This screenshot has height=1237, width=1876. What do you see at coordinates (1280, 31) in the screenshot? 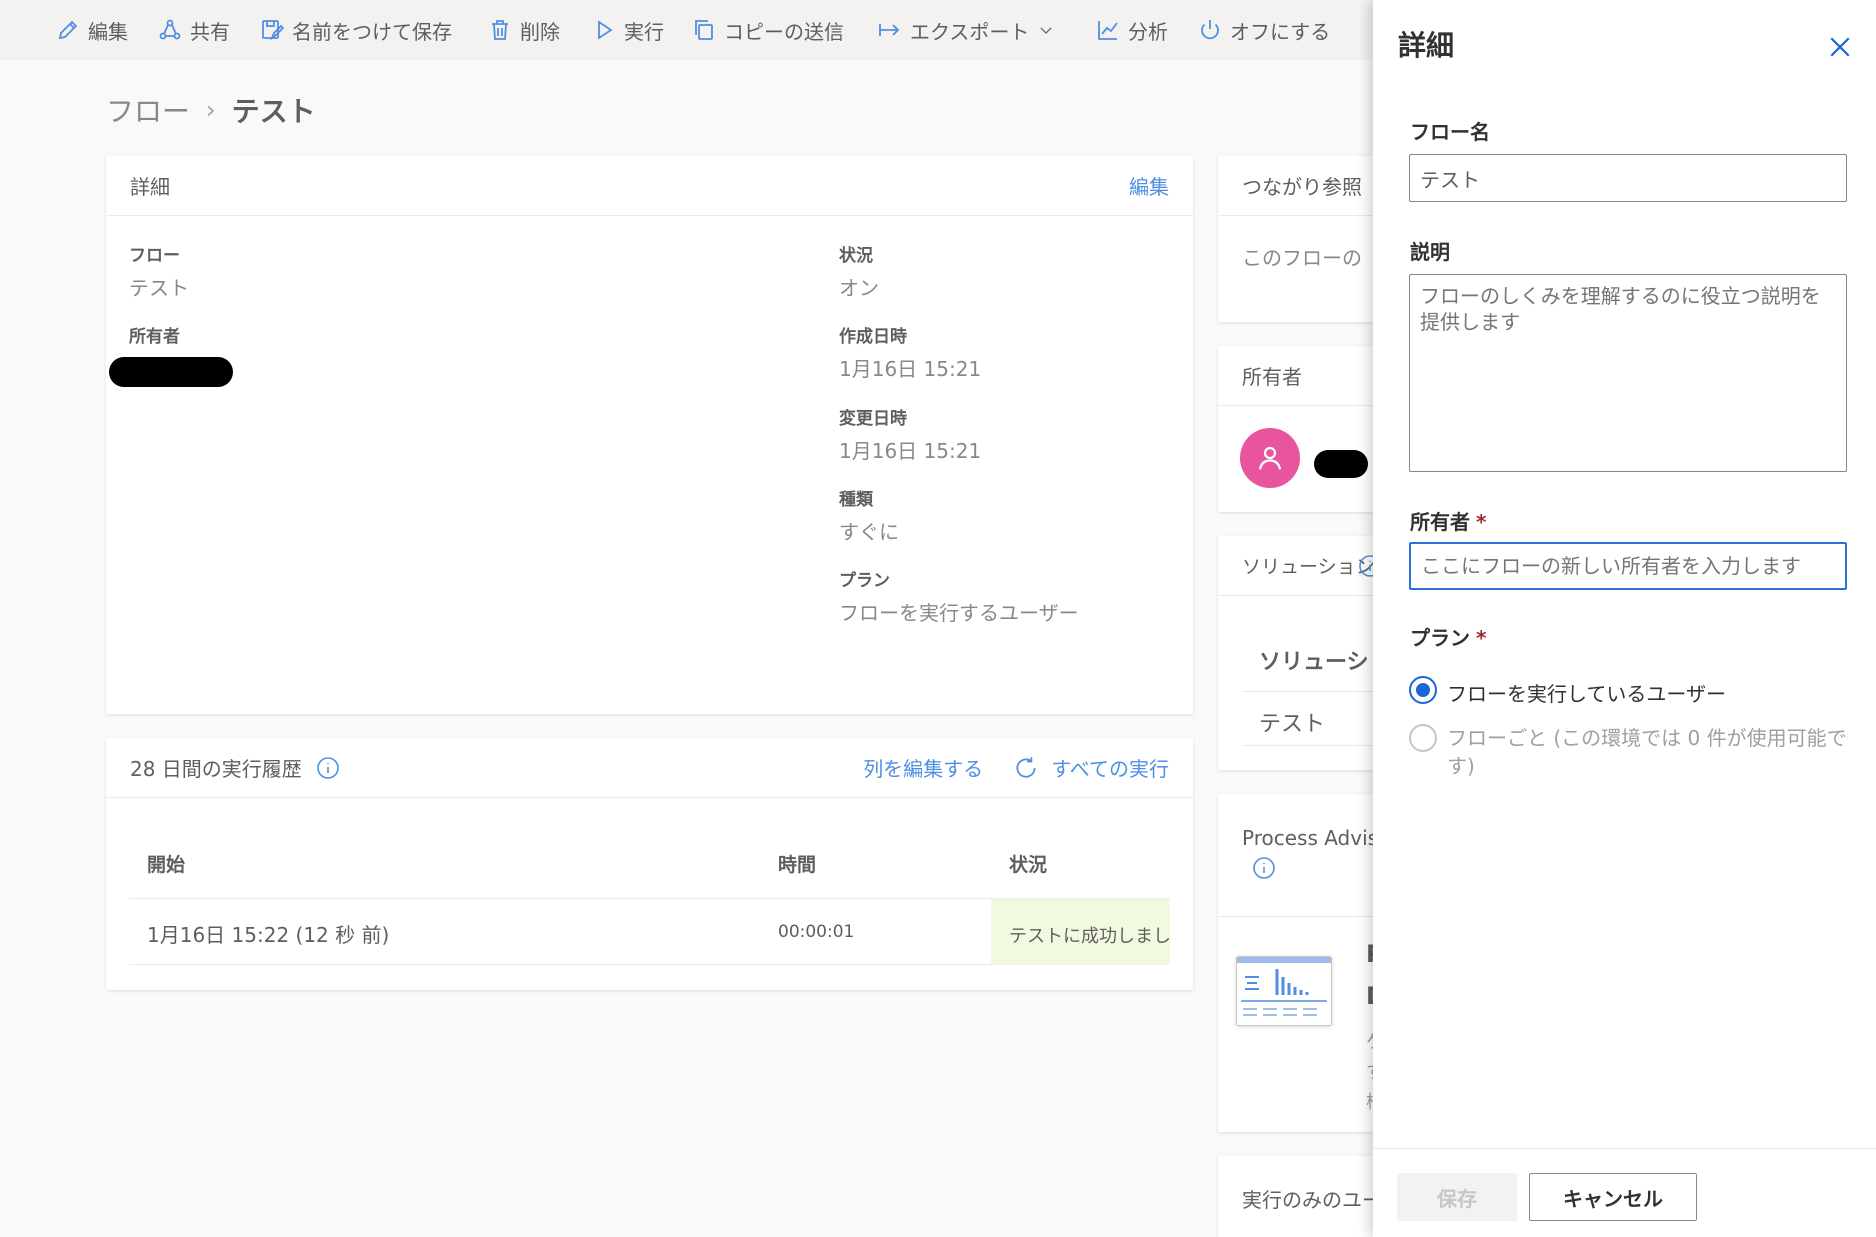
I see `turn-off-label: オフにする` at bounding box center [1280, 31].